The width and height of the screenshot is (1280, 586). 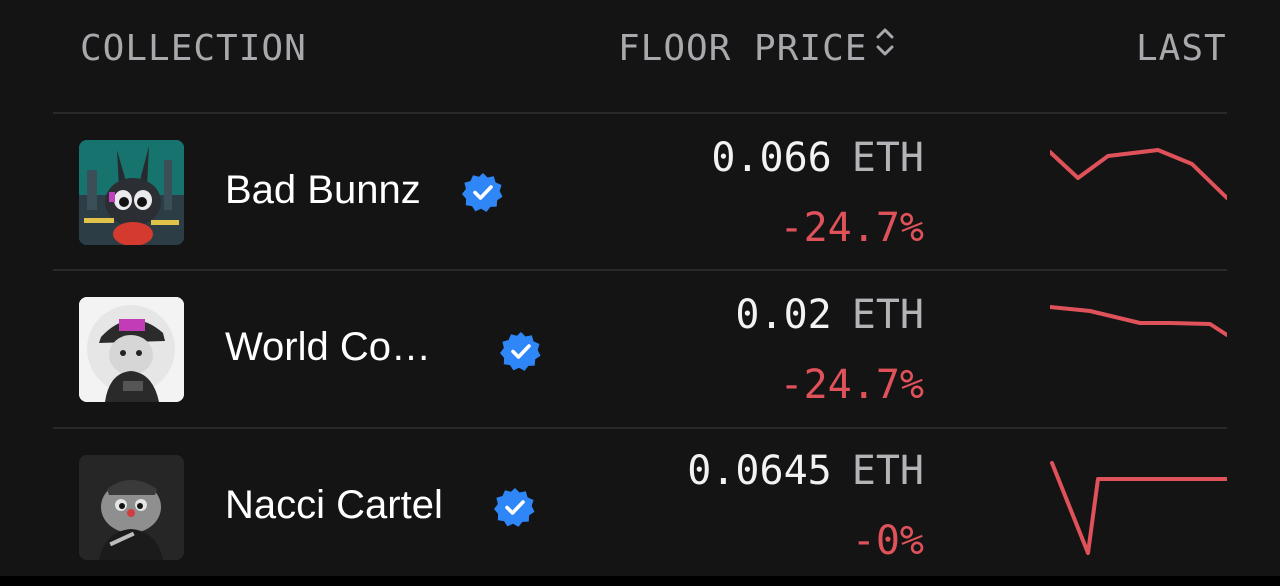 I want to click on floor-price: 0.0645 ETH, so click(x=805, y=471).